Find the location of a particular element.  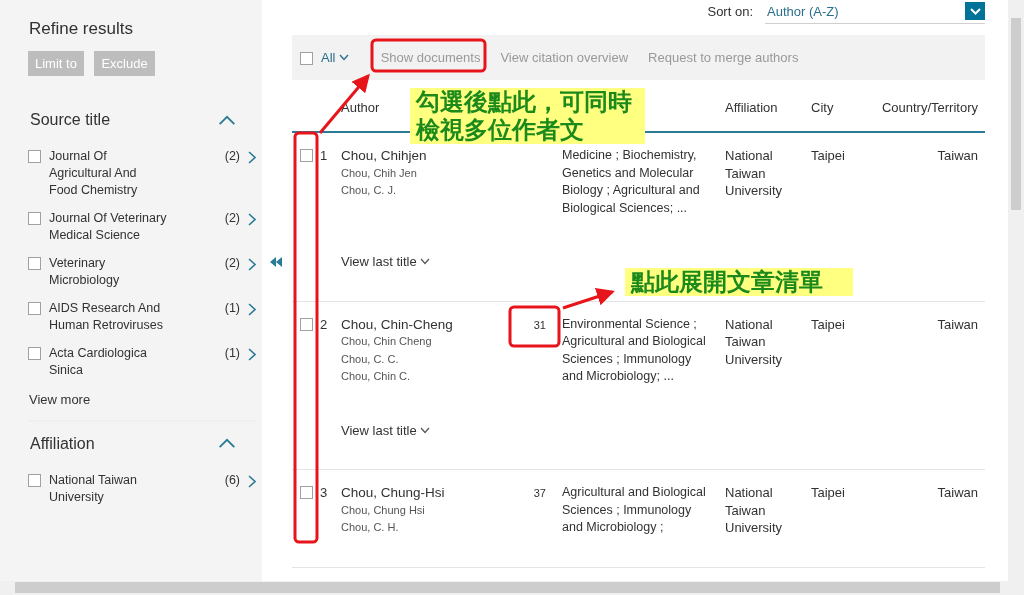

sidebar-title: Refine results is located at coordinates (81, 29).